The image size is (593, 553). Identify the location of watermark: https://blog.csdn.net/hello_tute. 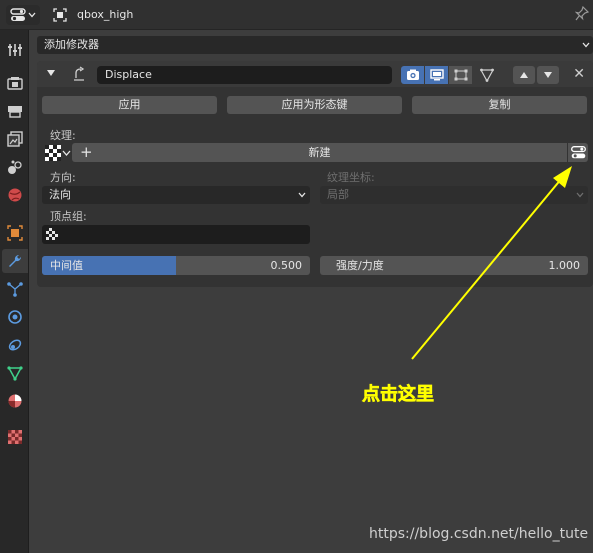
(479, 534).